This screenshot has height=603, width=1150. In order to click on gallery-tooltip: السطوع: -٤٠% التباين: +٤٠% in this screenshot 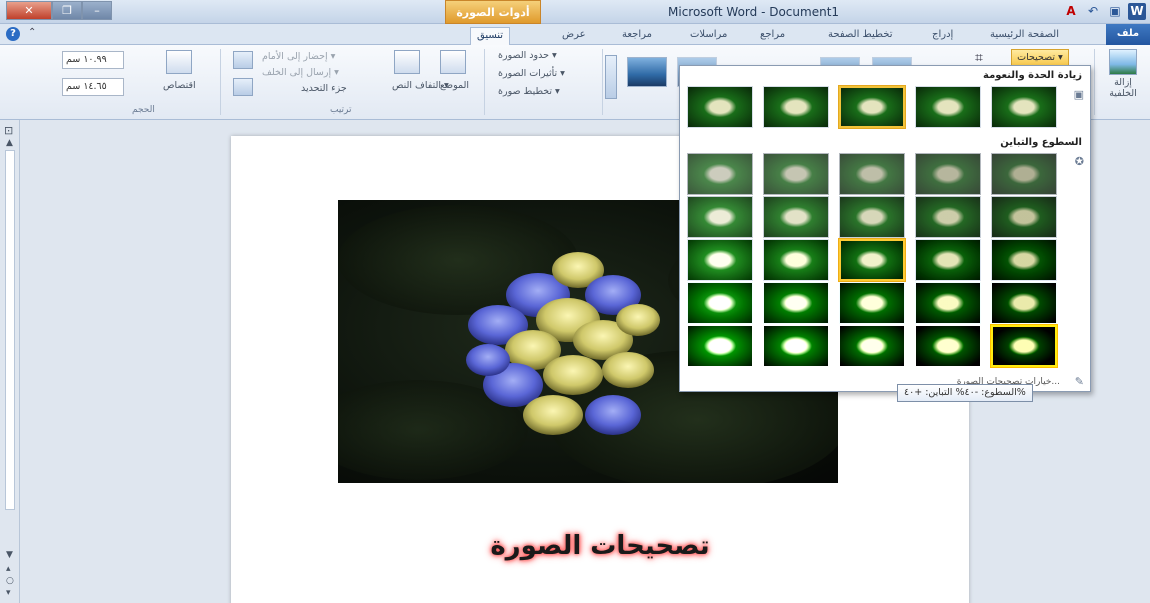, I will do `click(965, 393)`.